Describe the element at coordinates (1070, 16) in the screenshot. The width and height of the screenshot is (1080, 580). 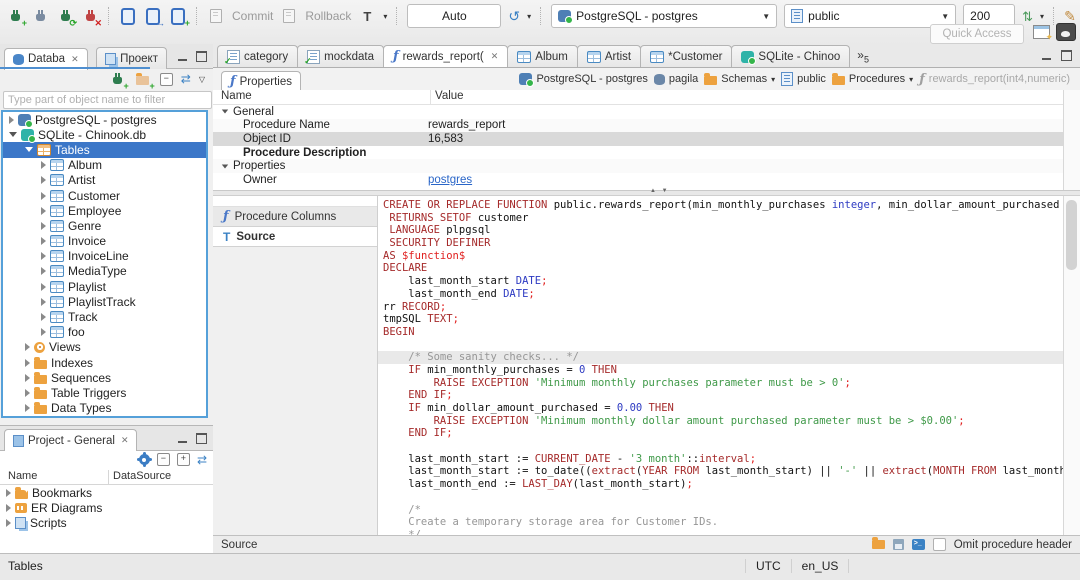
I see `pen-icon: ✎` at that location.